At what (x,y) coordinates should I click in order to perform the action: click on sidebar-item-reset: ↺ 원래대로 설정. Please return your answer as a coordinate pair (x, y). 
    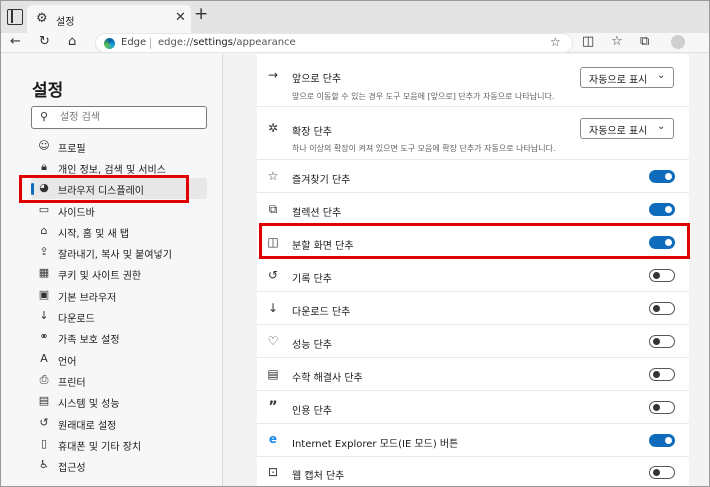
    Looking at the image, I should click on (119, 423).